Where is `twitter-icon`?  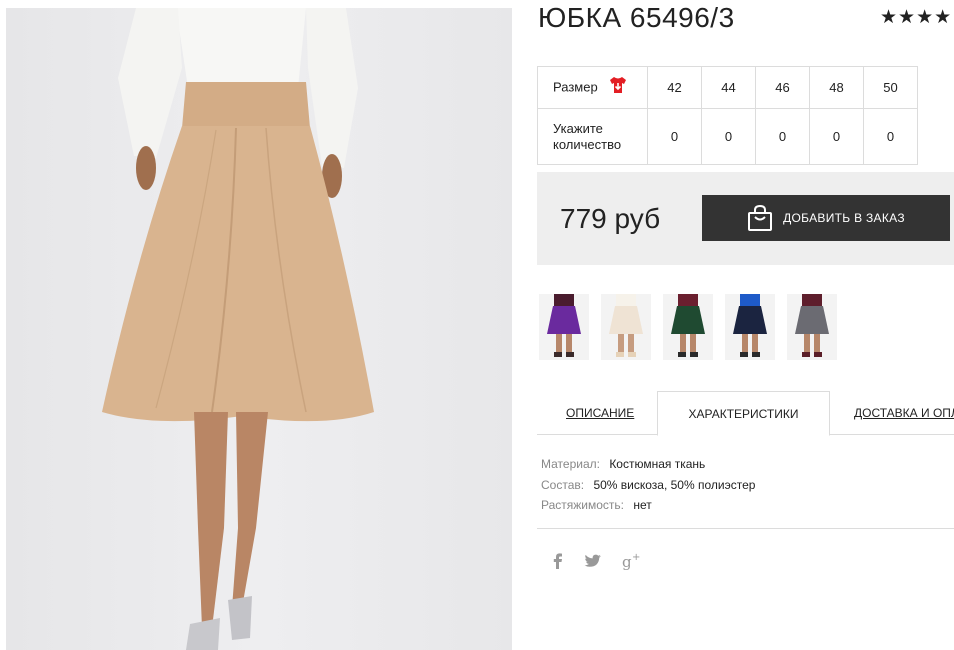
twitter-icon is located at coordinates (593, 561).